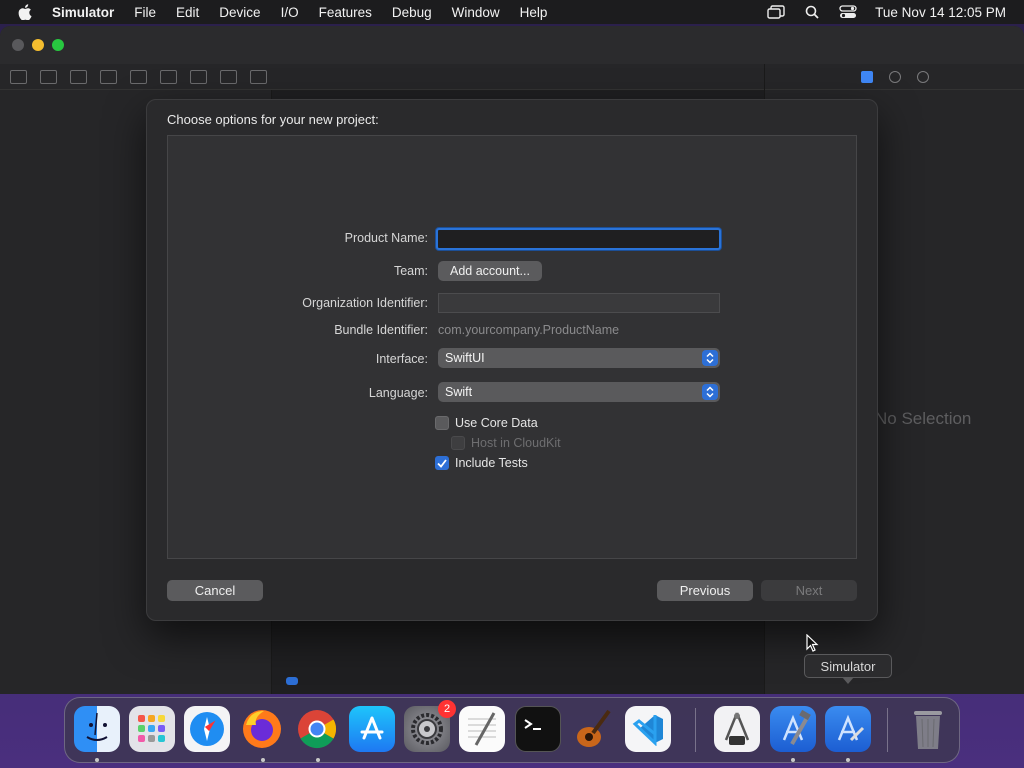 The height and width of the screenshot is (768, 1024). What do you see at coordinates (481, 463) in the screenshot?
I see `include-tests-row: Include Tests` at bounding box center [481, 463].